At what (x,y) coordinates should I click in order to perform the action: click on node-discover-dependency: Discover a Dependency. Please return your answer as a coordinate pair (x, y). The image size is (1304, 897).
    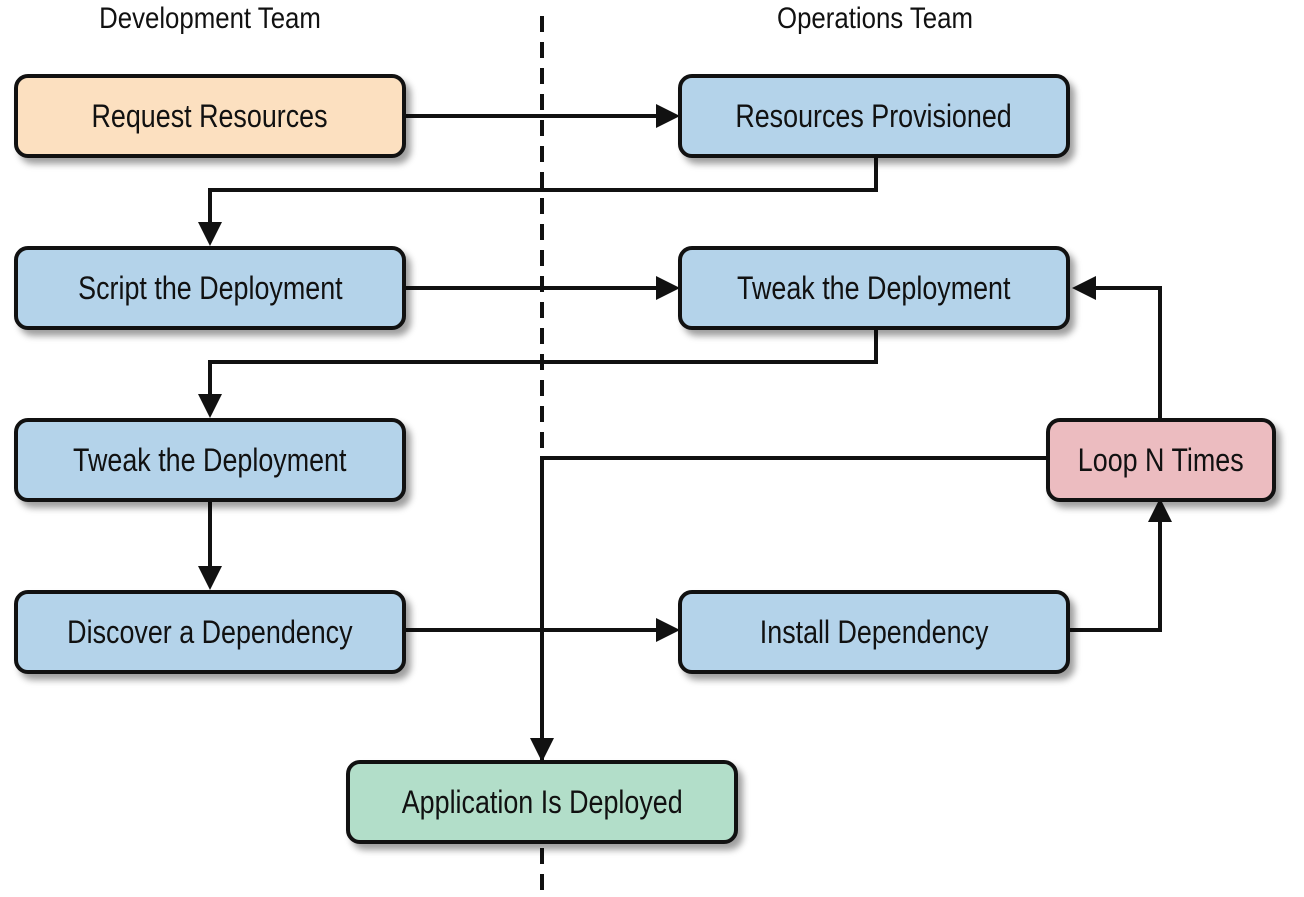
    Looking at the image, I should click on (210, 632).